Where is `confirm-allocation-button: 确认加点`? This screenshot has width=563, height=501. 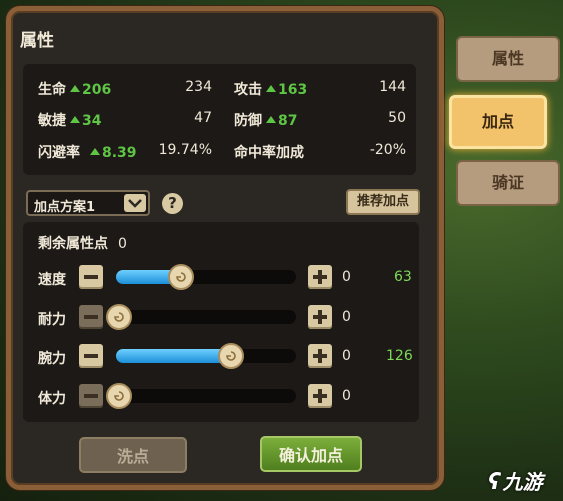
confirm-allocation-button: 确认加点 is located at coordinates (311, 454).